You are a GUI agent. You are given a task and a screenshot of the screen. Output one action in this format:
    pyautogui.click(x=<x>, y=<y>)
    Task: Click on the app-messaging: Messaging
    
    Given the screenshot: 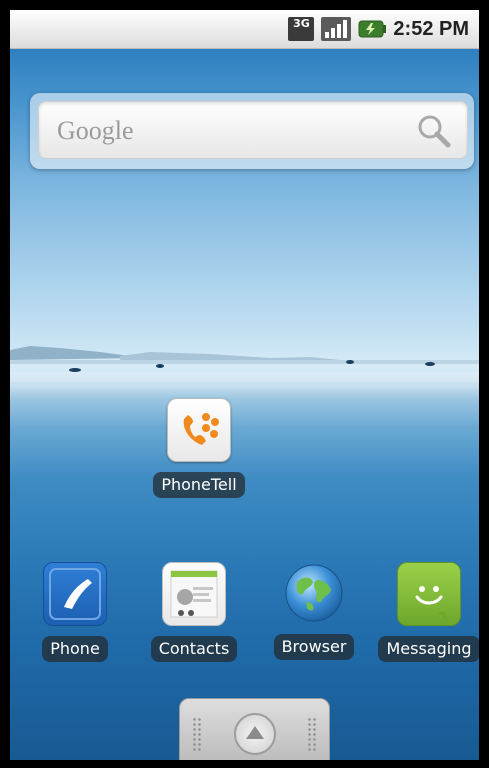 What is the action you would take?
    pyautogui.click(x=429, y=612)
    